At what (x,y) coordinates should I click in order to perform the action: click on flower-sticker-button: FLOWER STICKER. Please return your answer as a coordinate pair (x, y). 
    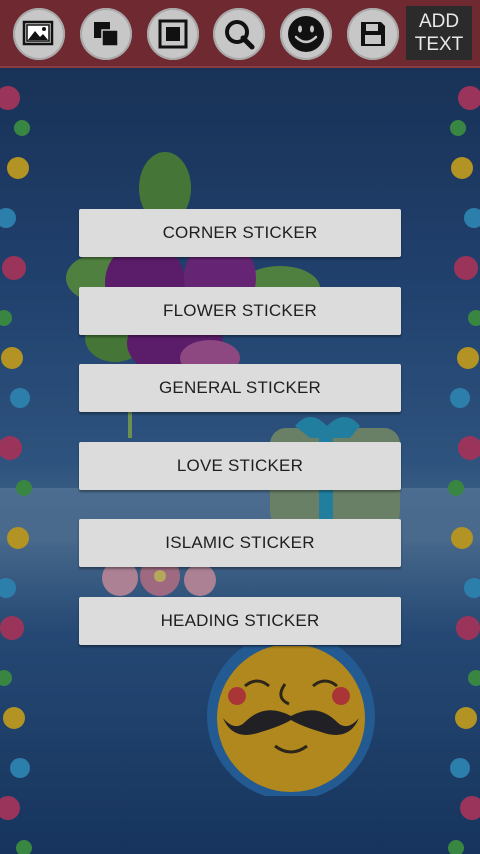
    Looking at the image, I should click on (240, 311).